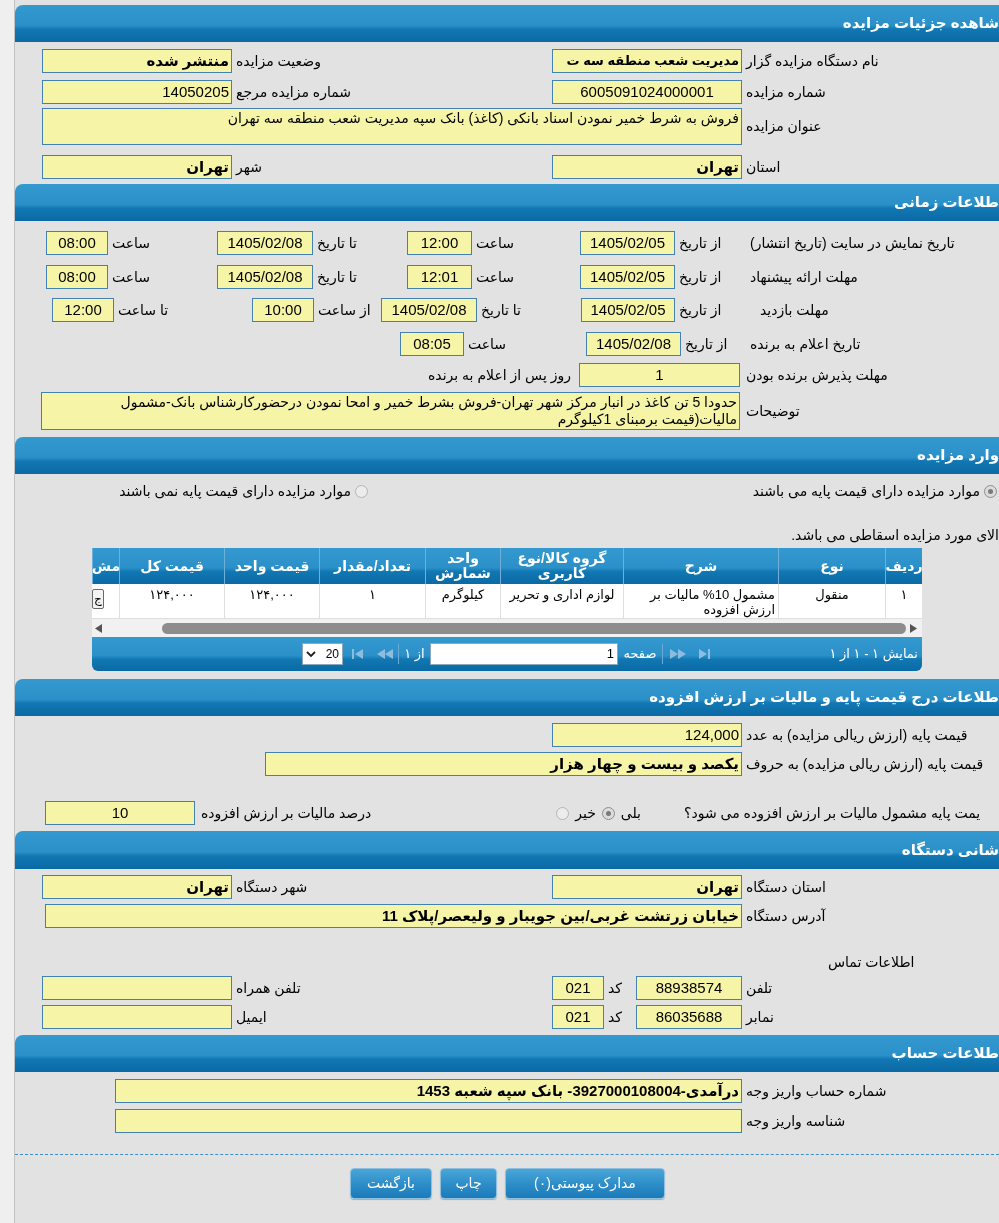 The width and height of the screenshot is (999, 1223). What do you see at coordinates (137, 1017) in the screenshot?
I see `email-field` at bounding box center [137, 1017].